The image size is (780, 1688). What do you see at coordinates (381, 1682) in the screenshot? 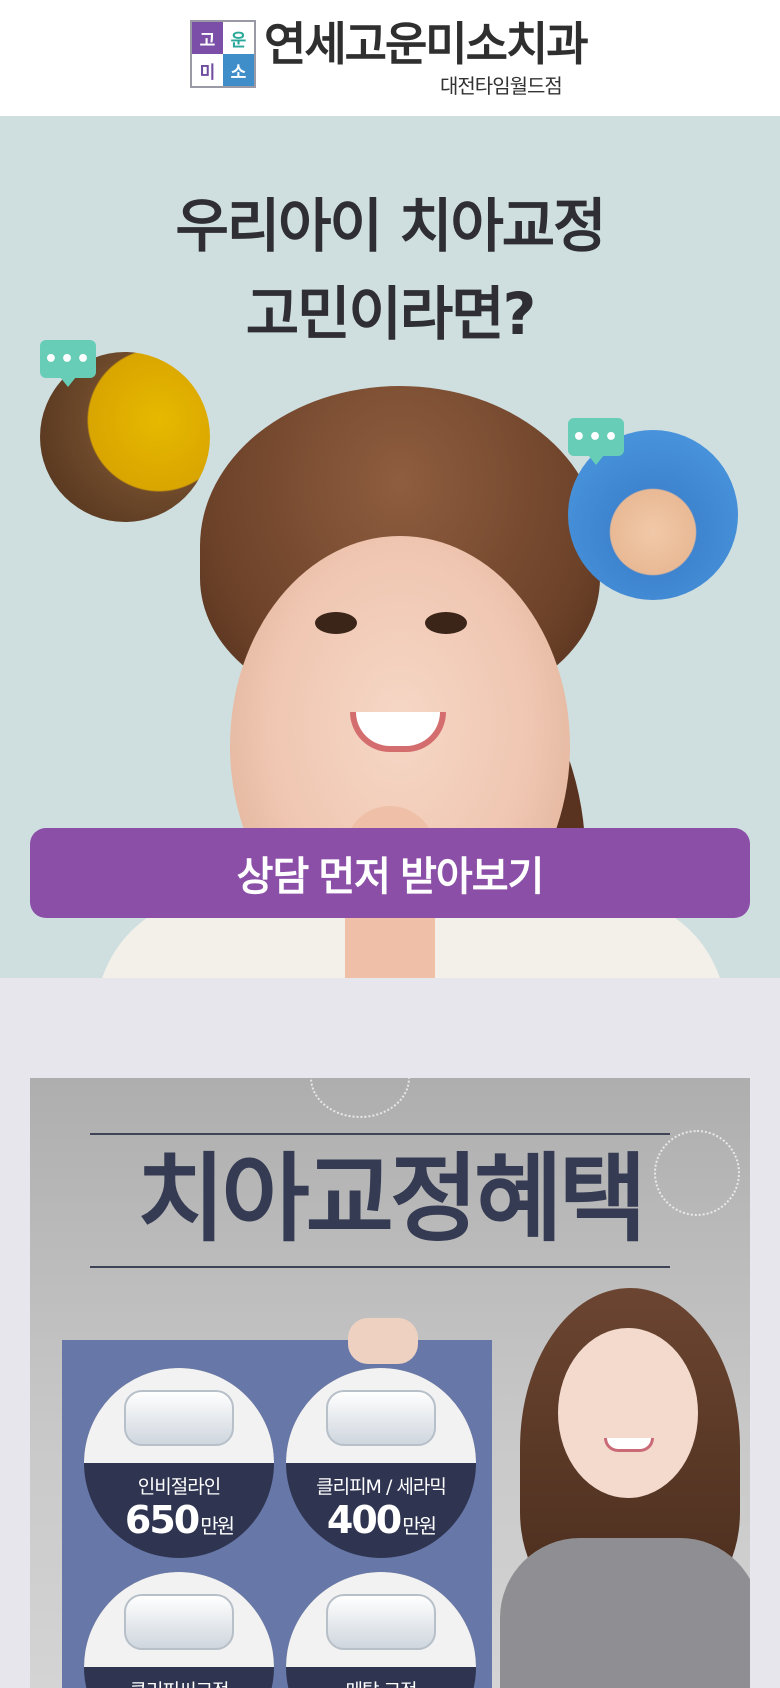
I see `price-item-name: 메탈 교정` at bounding box center [381, 1682].